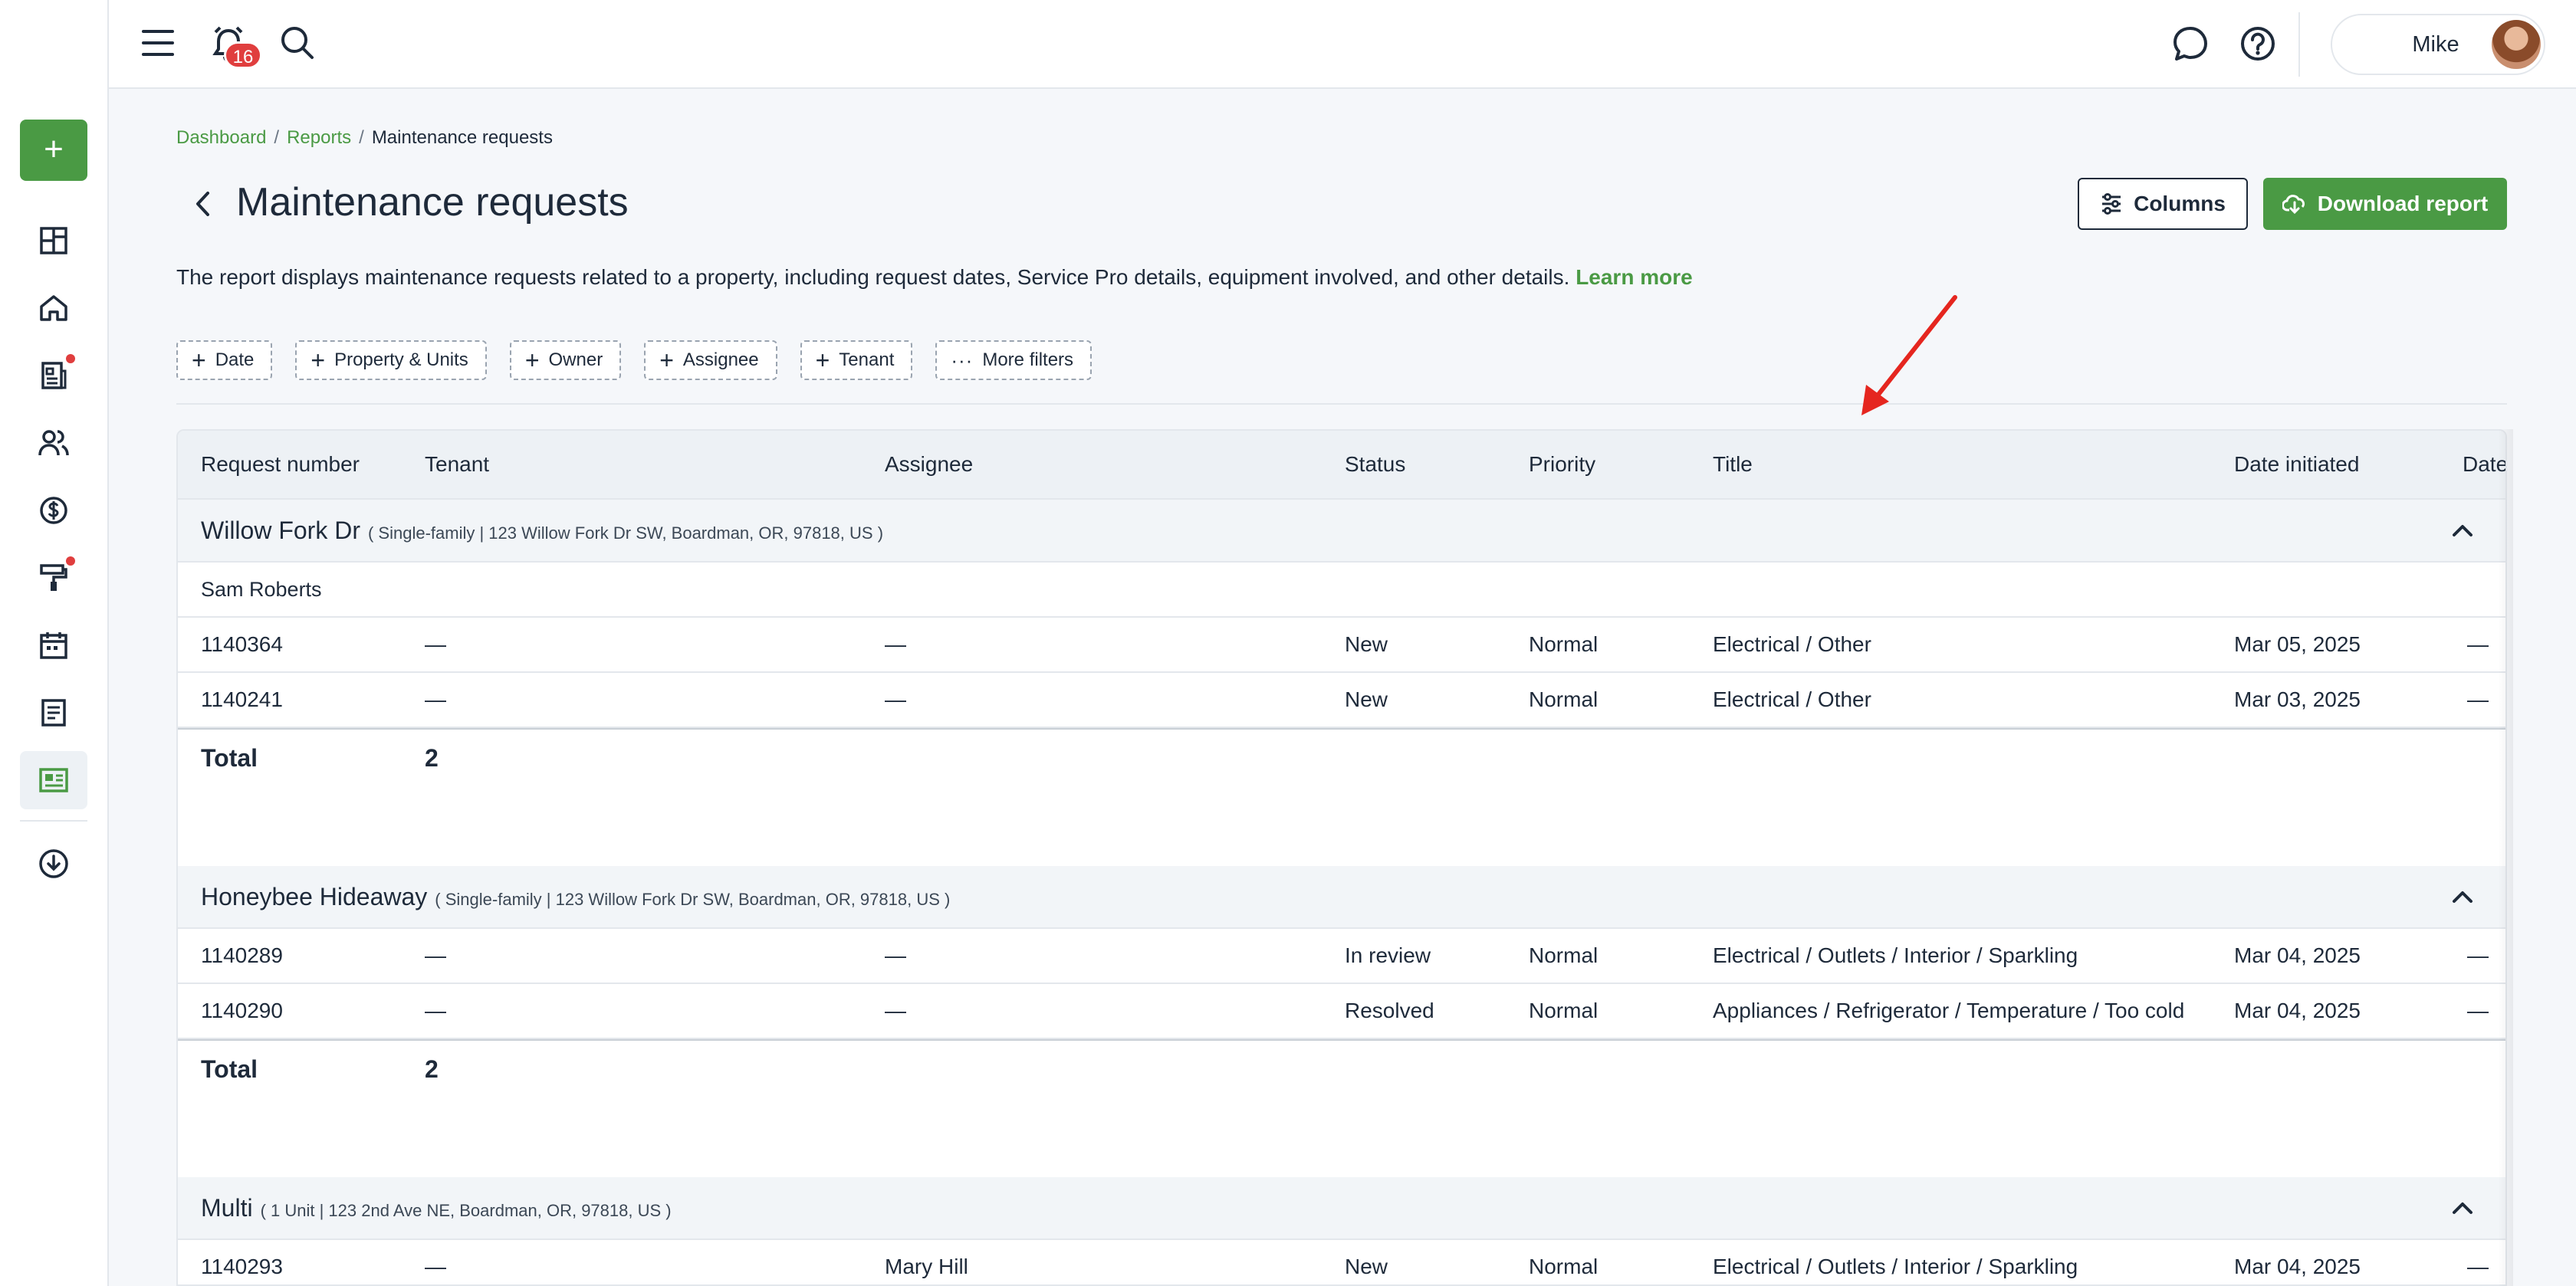  I want to click on column-header-request-number: Request number, so click(280, 464).